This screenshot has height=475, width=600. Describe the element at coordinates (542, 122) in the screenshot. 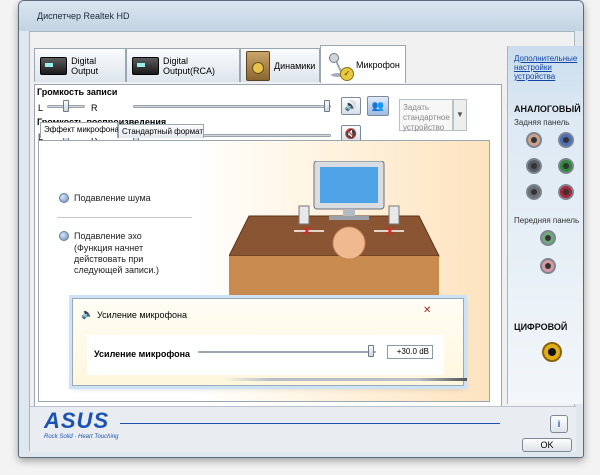

I see `rear-panel-label: Задняя панель` at that location.